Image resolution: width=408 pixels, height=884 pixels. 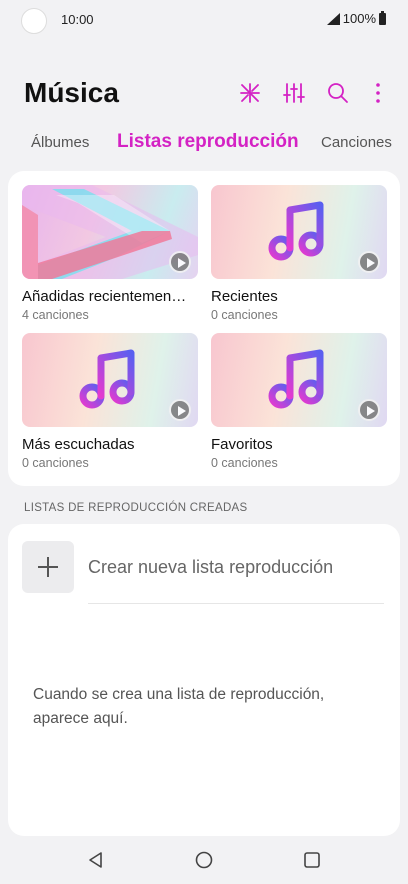 What do you see at coordinates (96, 860) in the screenshot?
I see `back-icon` at bounding box center [96, 860].